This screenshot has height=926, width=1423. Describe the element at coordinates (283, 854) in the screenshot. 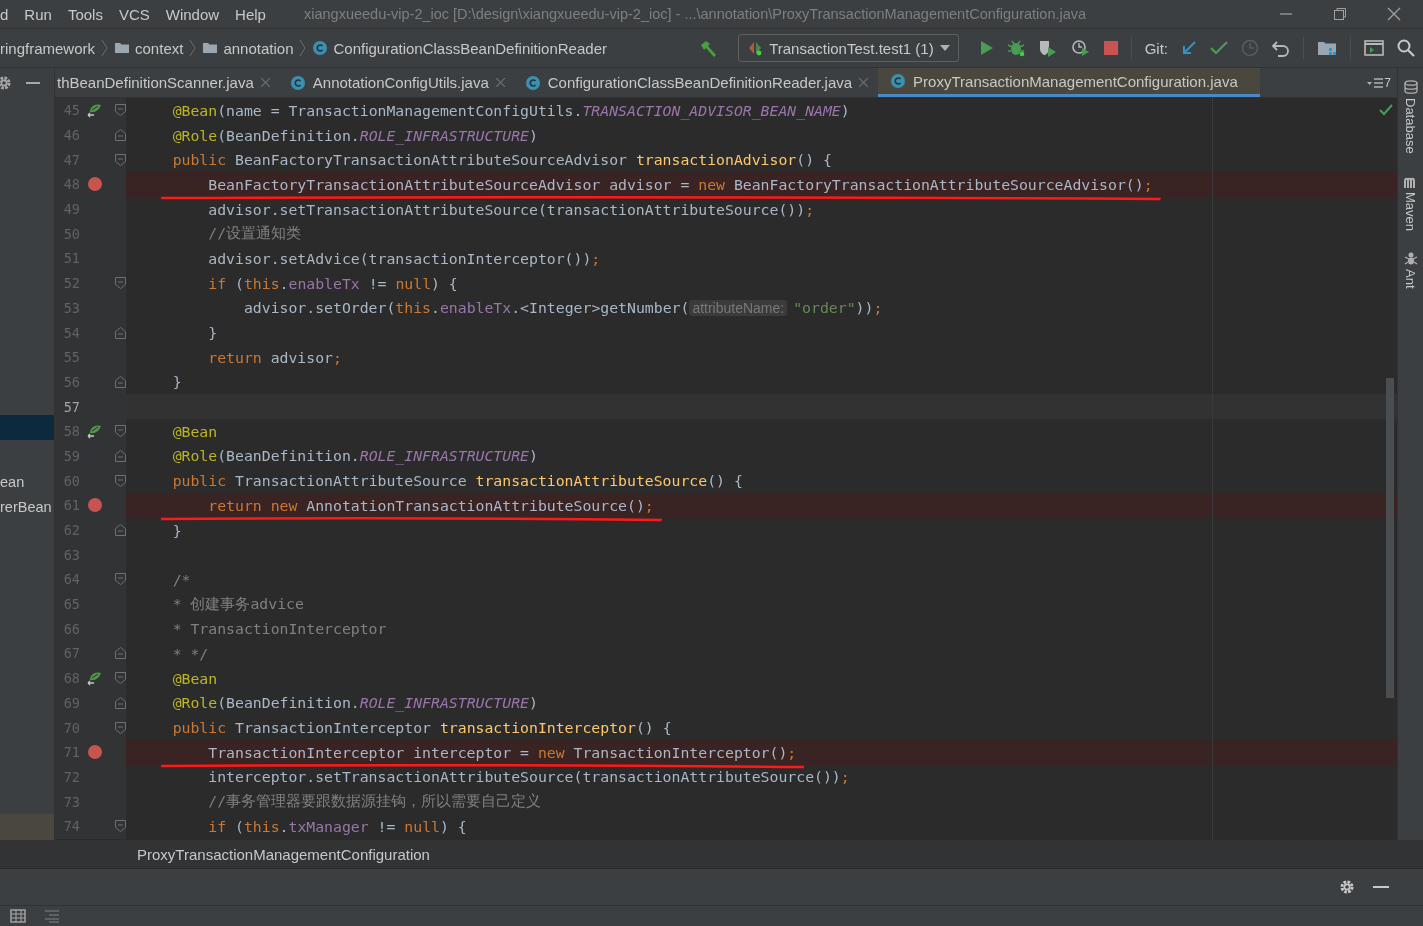

I see `breadcrumb-item: ProxyTransactionManagementConfiguration` at that location.